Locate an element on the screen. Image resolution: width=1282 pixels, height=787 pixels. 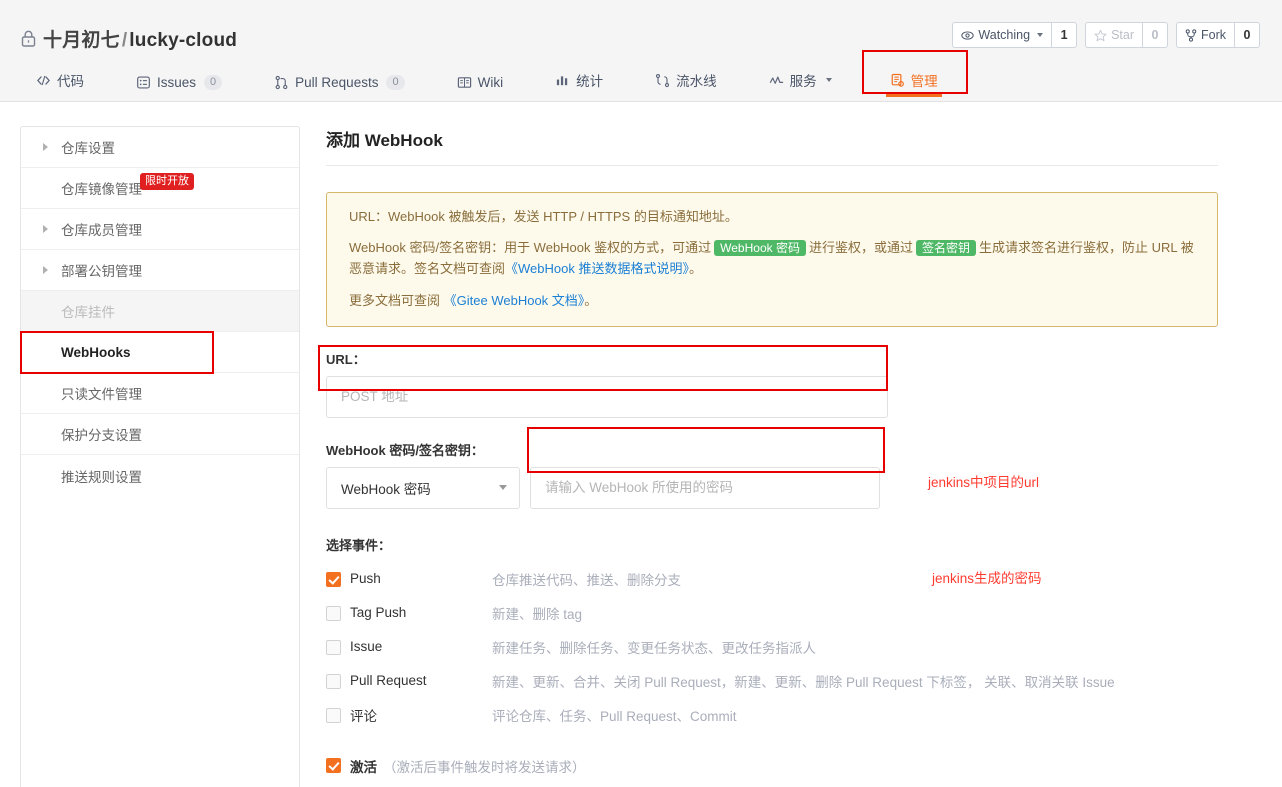
sidebar-item-readonly-files: 只读文件管理 is located at coordinates (160, 393).